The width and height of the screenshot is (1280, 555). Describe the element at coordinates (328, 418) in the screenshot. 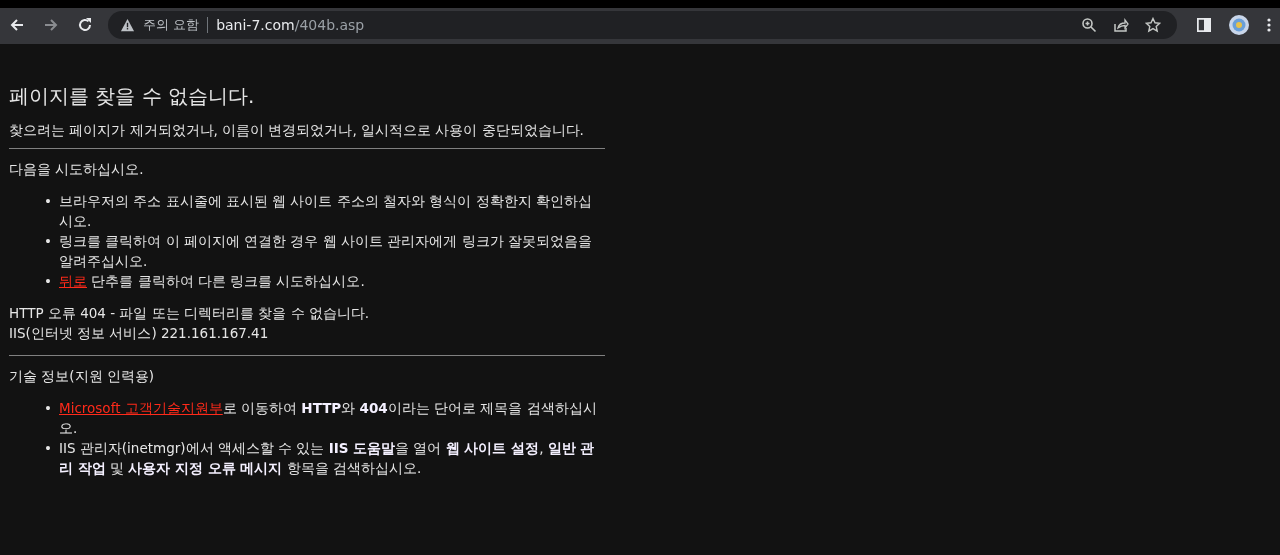

I see `list-item: Microsoft 고객기술지원부로 이동하여 HTTP와 404이라는 단어로 제목을 검색하십시오.` at that location.